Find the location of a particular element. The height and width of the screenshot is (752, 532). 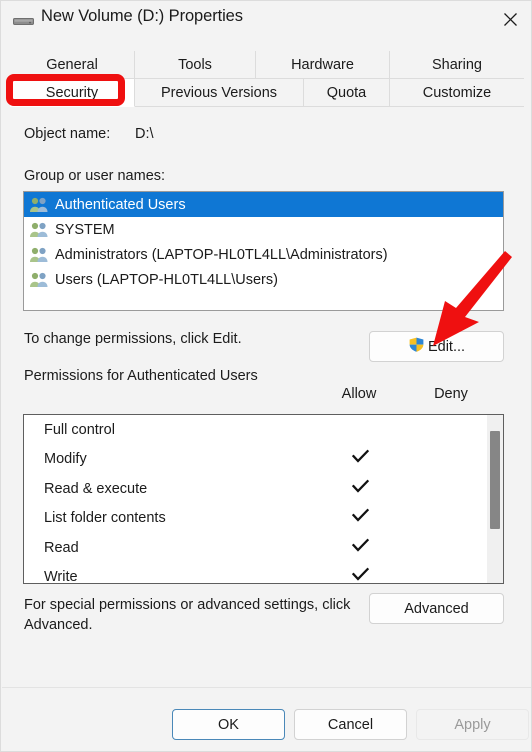

advanced-button: Advanced is located at coordinates (436, 608).